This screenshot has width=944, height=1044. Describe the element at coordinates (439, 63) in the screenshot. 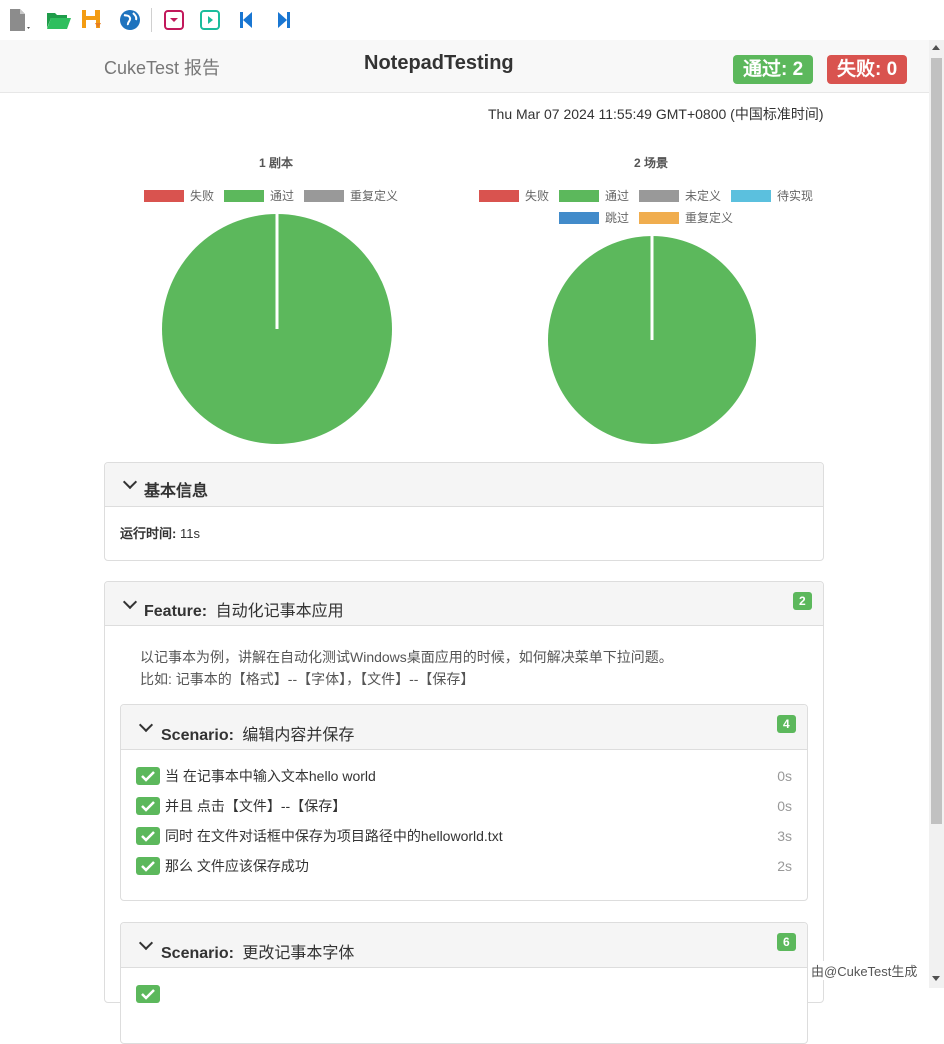

I see `page-title: NotepadTesting` at that location.